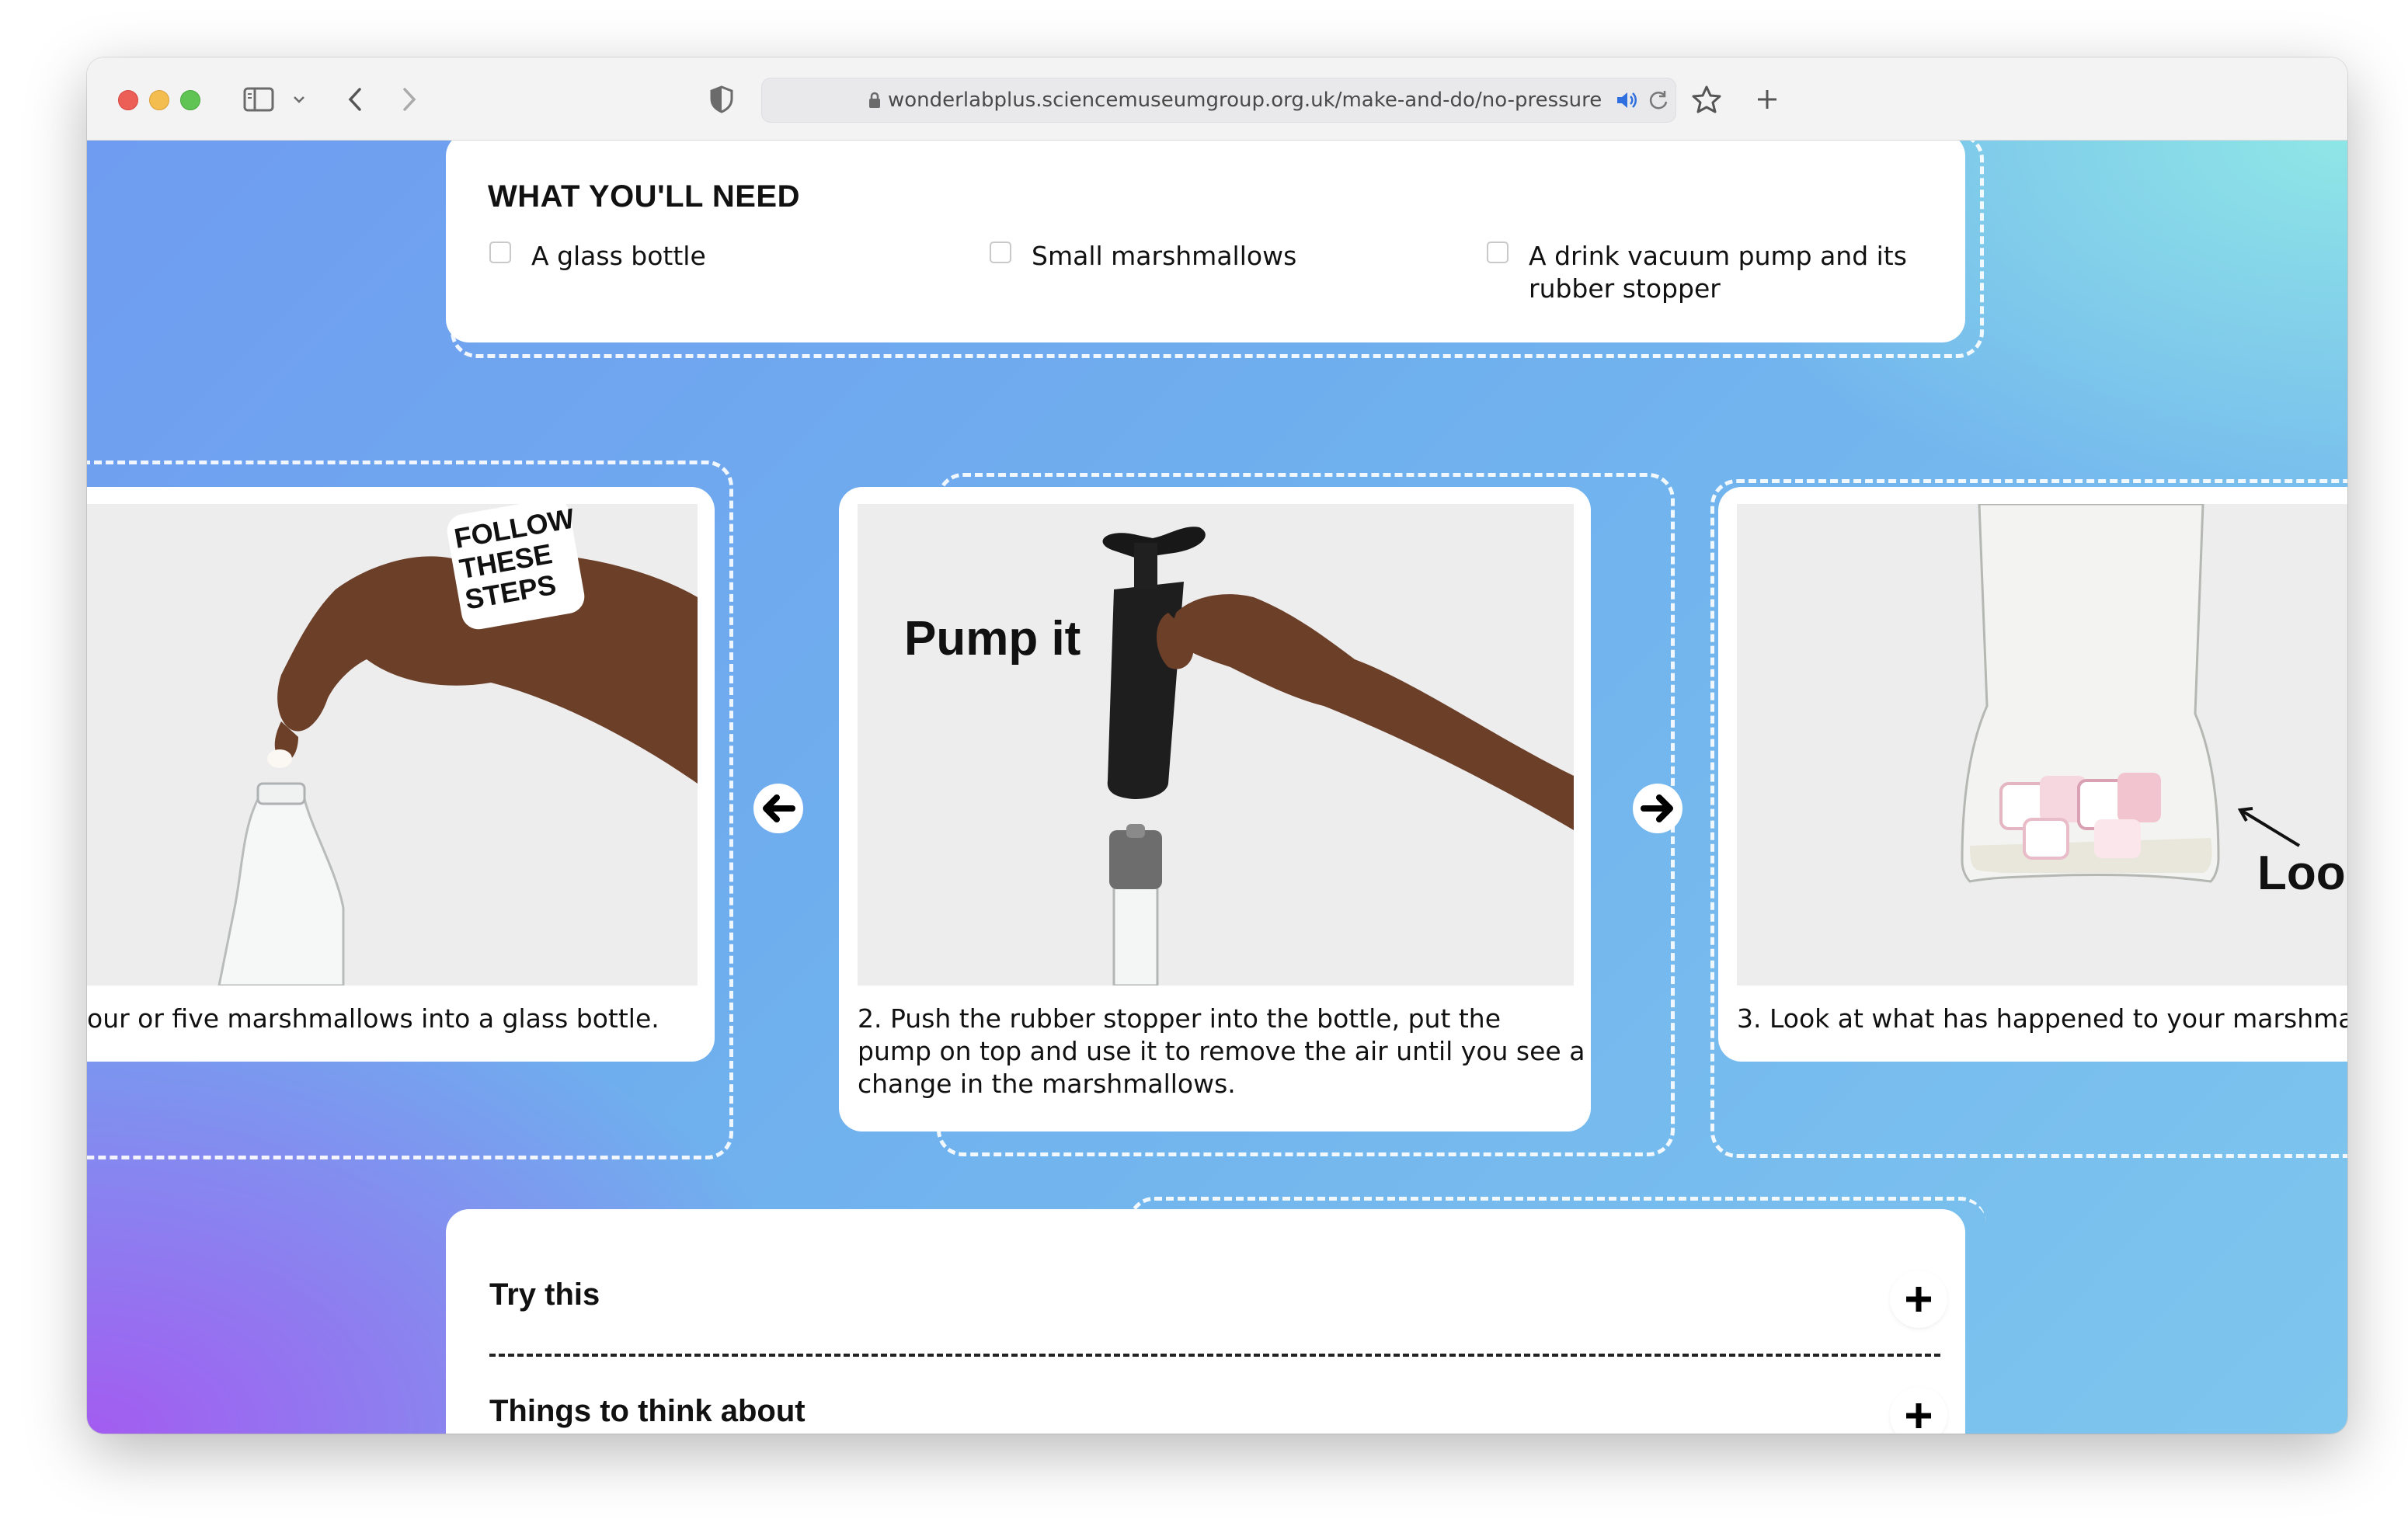  I want to click on close-window-button, so click(128, 100).